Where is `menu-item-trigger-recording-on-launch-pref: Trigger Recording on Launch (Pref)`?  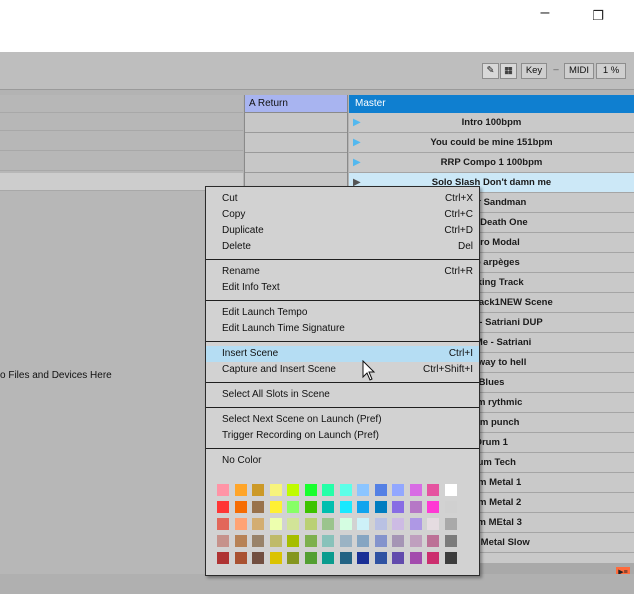
menu-item-trigger-recording-on-launch-pref: Trigger Recording on Launch (Pref) is located at coordinates (342, 436).